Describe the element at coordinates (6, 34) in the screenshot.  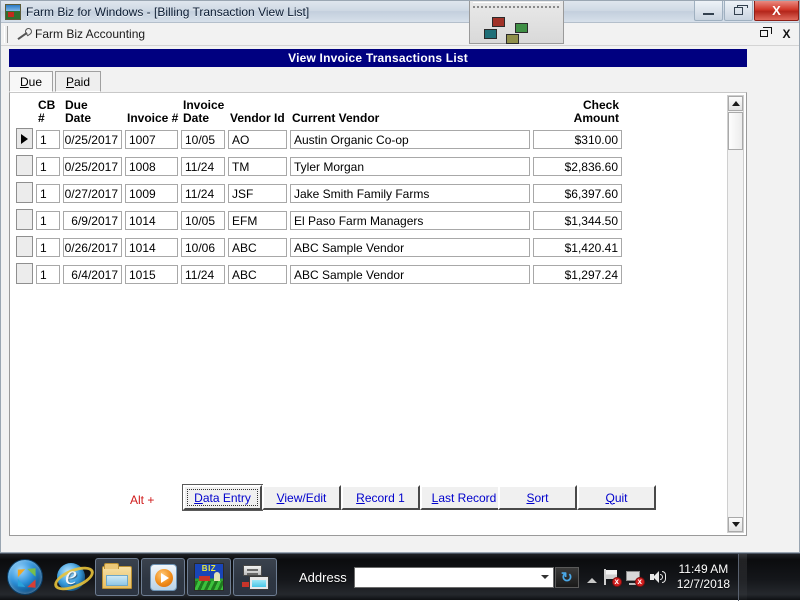
I see `mdi-grip-handle` at that location.